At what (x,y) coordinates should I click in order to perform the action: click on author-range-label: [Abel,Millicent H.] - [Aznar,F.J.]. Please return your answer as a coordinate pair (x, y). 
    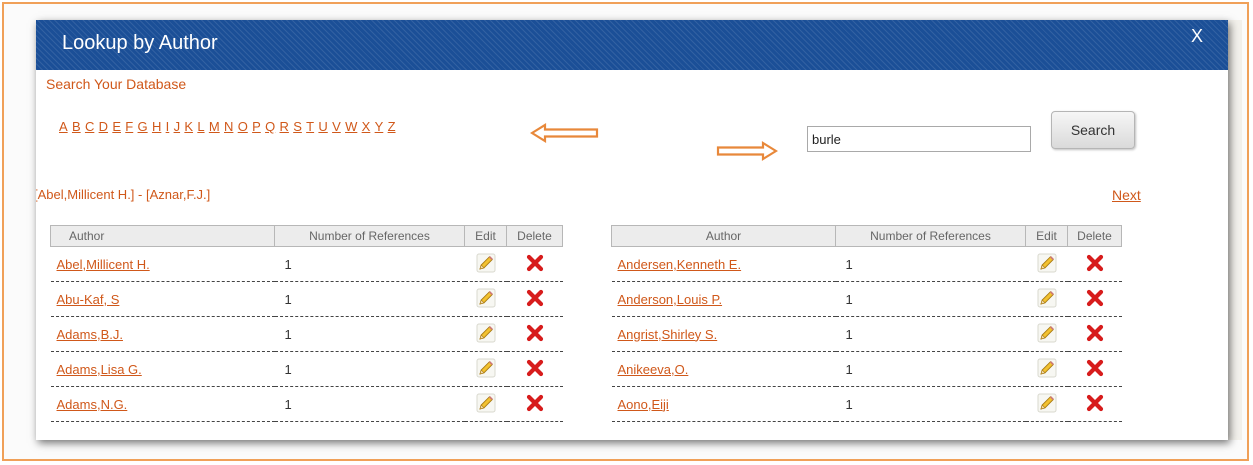
    Looking at the image, I should click on (123, 194).